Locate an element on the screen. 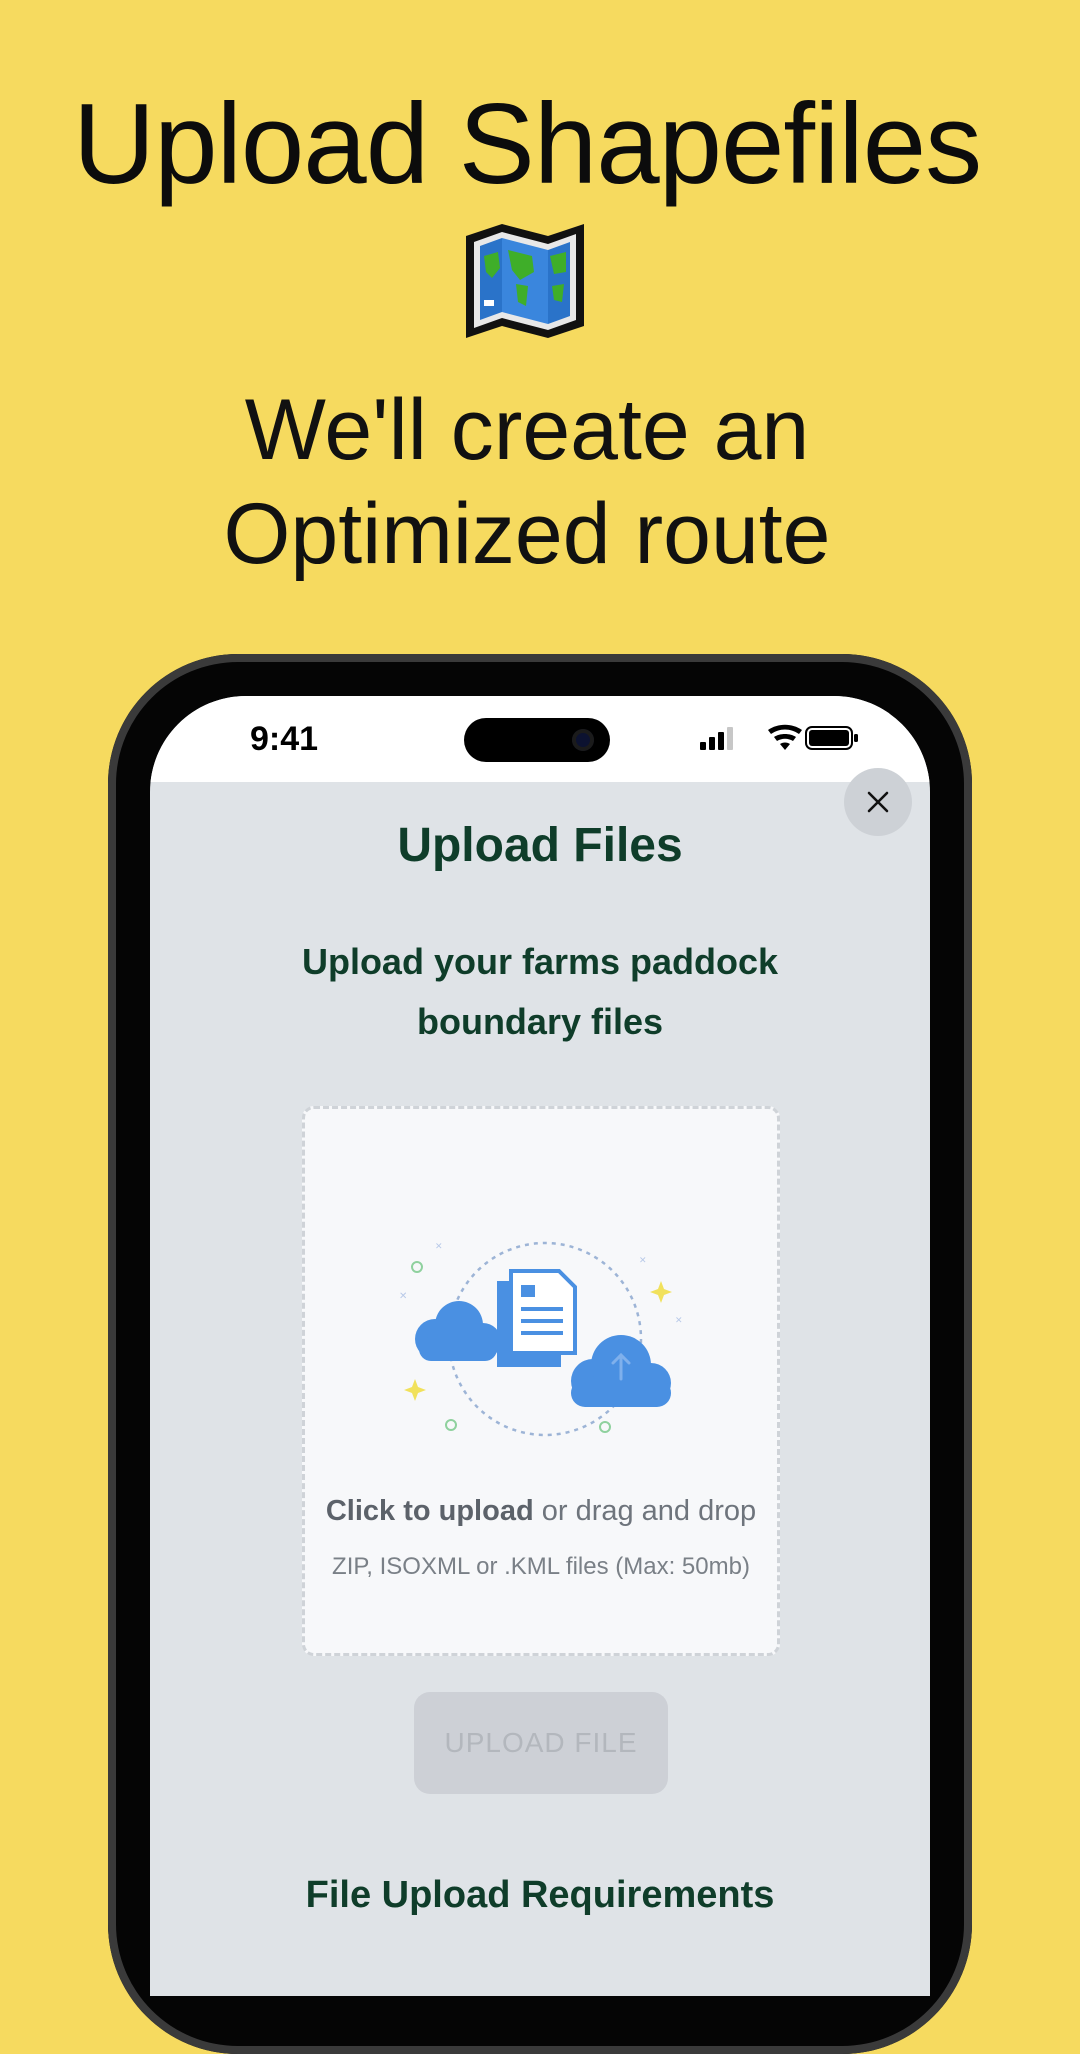 Image resolution: width=1080 pixels, height=2054 pixels. status-bar: 9:41 is located at coordinates (540, 739).